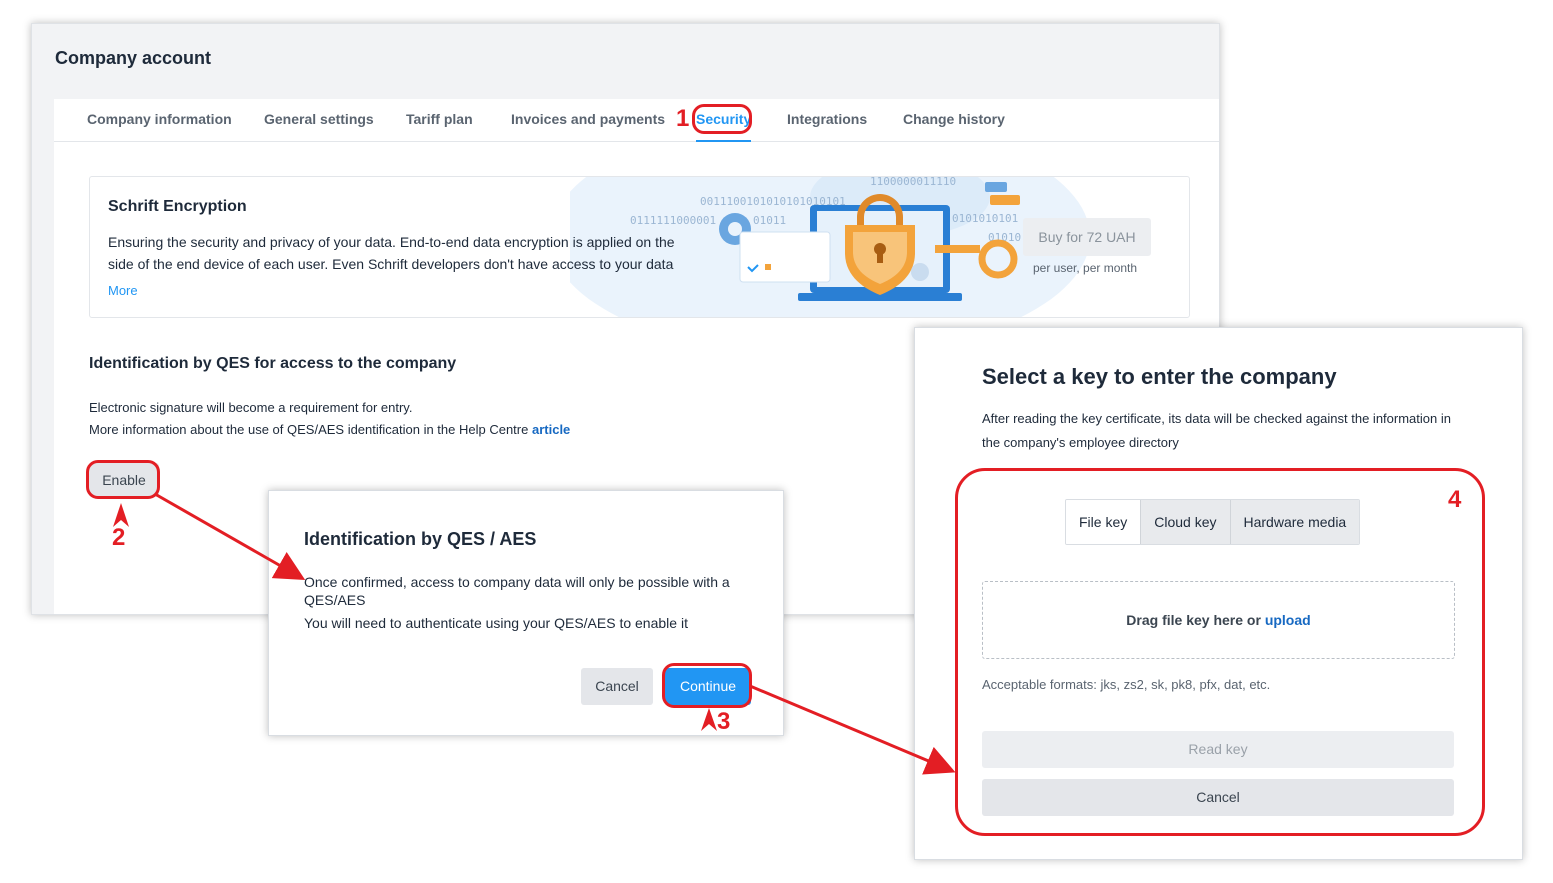  I want to click on arrow-continue-to-key-dialog, so click(852, 729).